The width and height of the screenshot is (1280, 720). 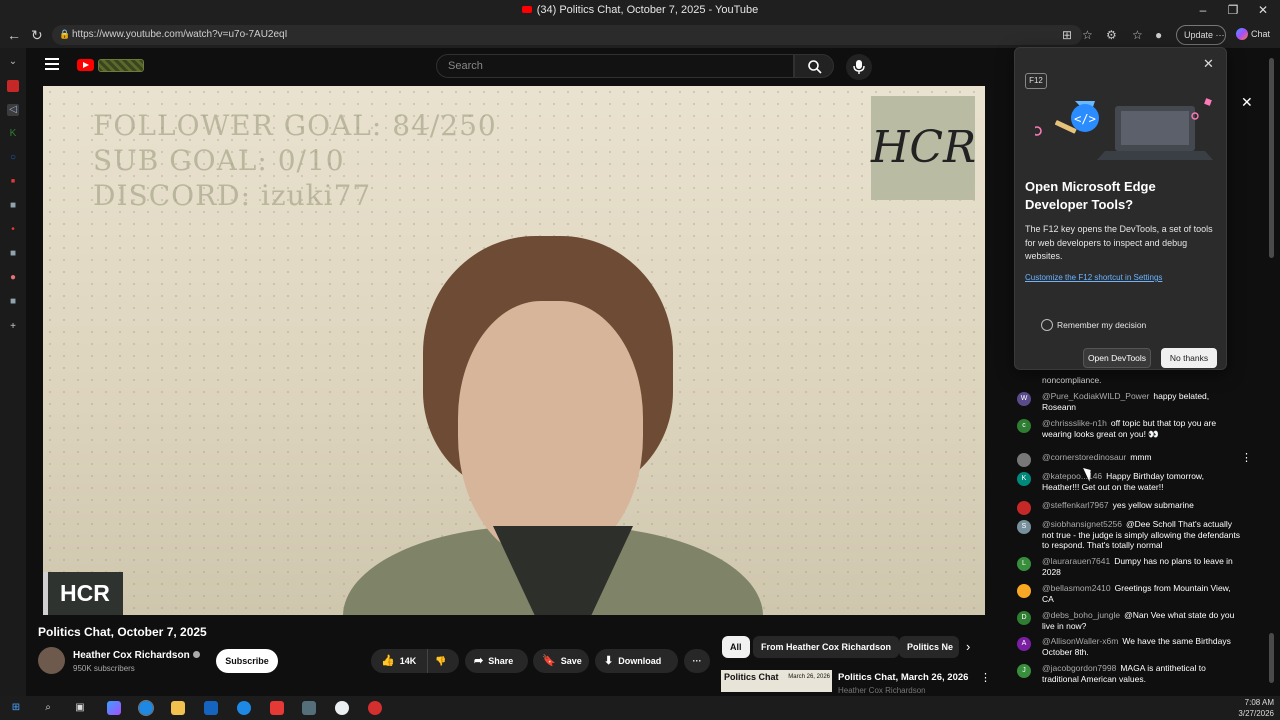 I want to click on file-explorer-icon, so click(x=178, y=708).